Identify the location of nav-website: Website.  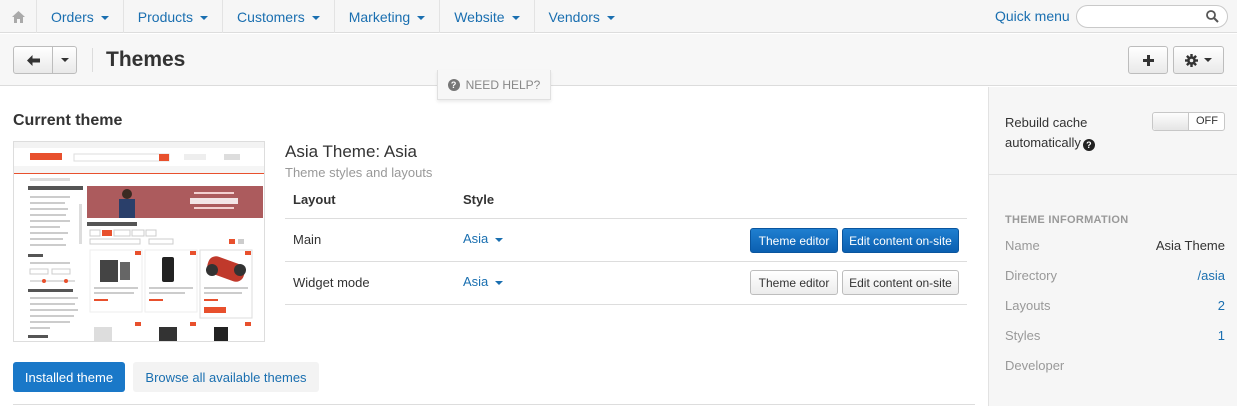
(487, 16).